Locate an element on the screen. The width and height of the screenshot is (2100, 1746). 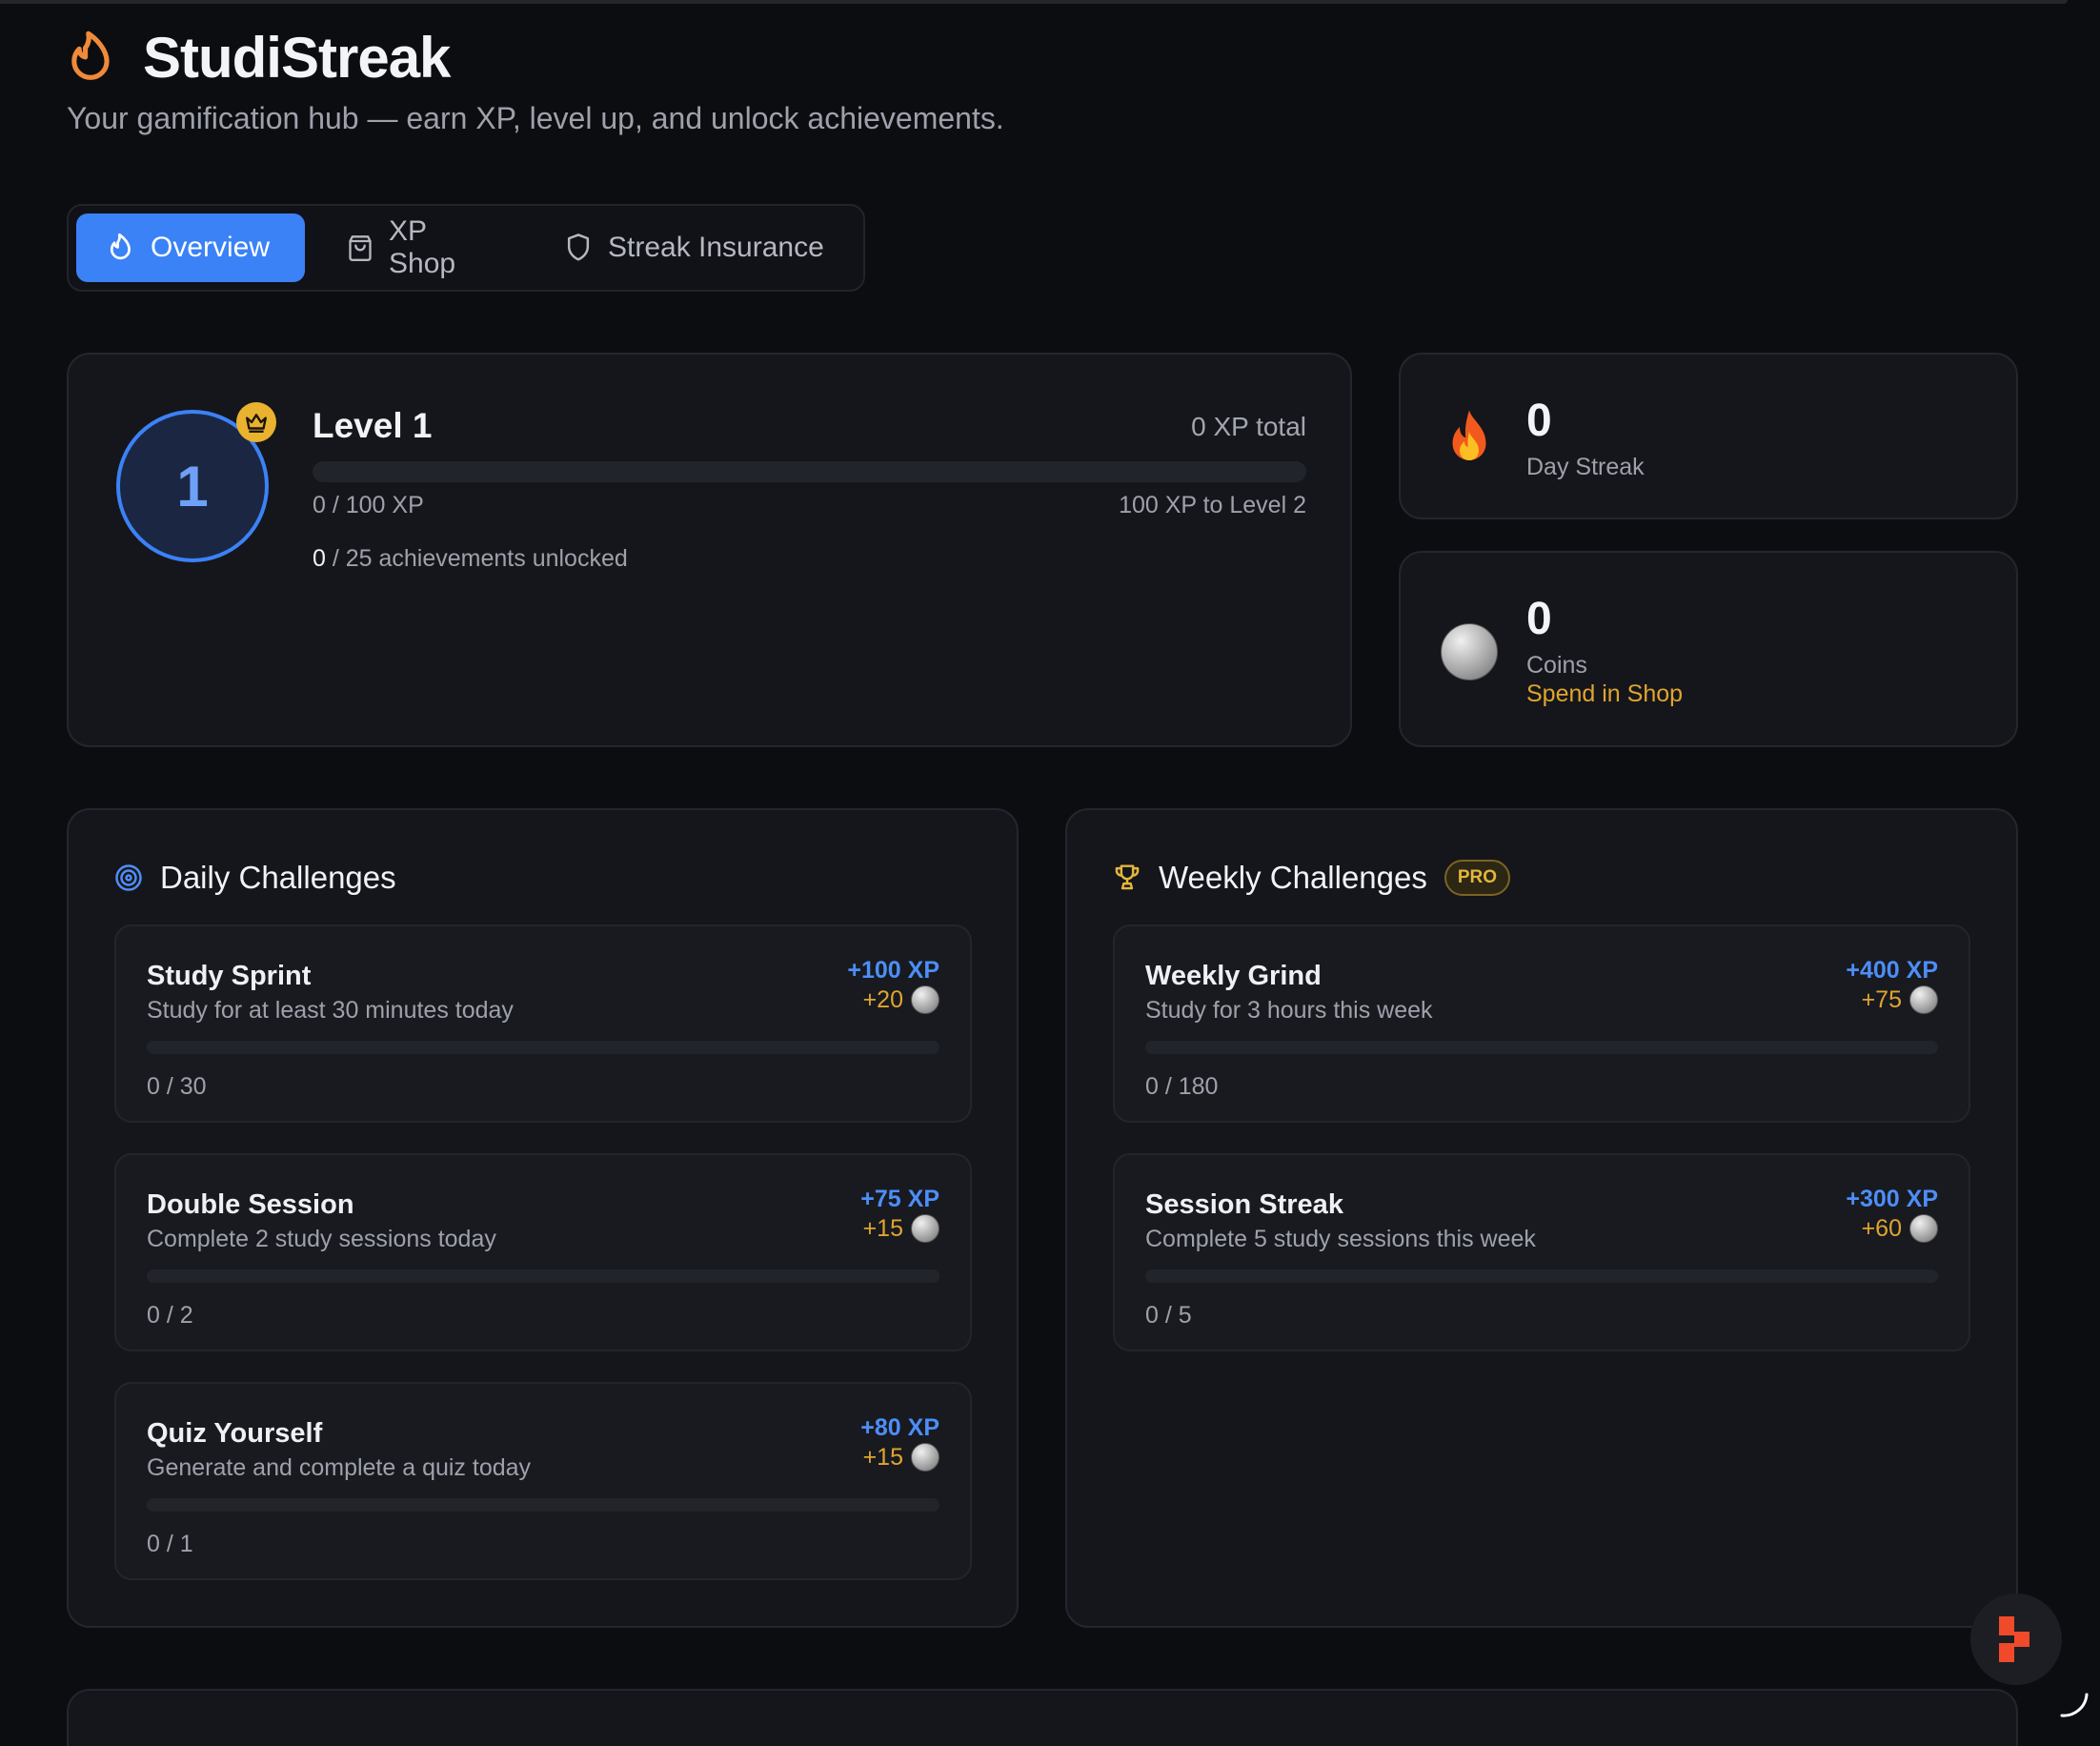
challenge-xp-reward: +400 XP is located at coordinates (1892, 970).